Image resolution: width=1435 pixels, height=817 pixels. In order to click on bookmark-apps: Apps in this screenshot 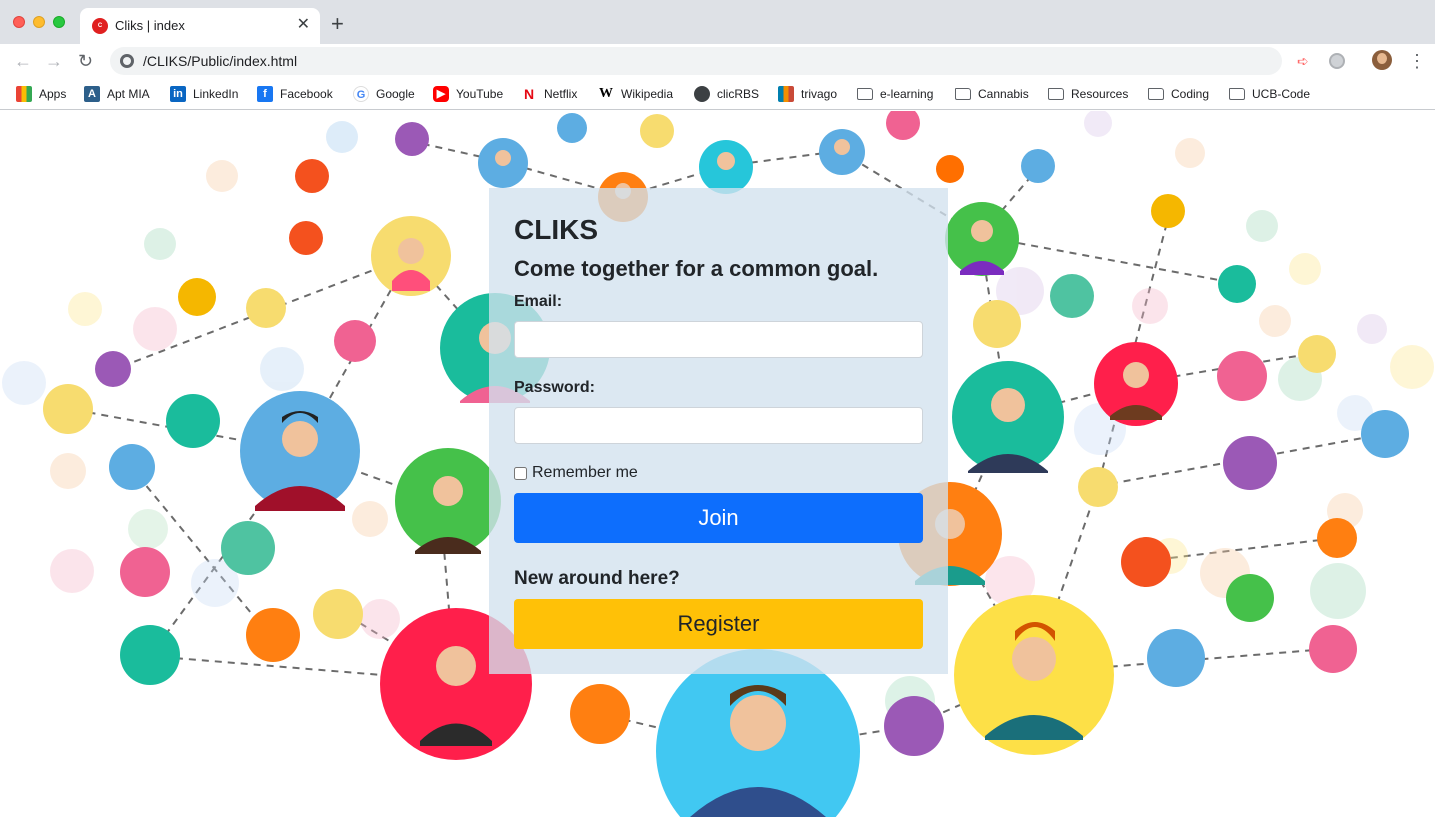, I will do `click(41, 94)`.